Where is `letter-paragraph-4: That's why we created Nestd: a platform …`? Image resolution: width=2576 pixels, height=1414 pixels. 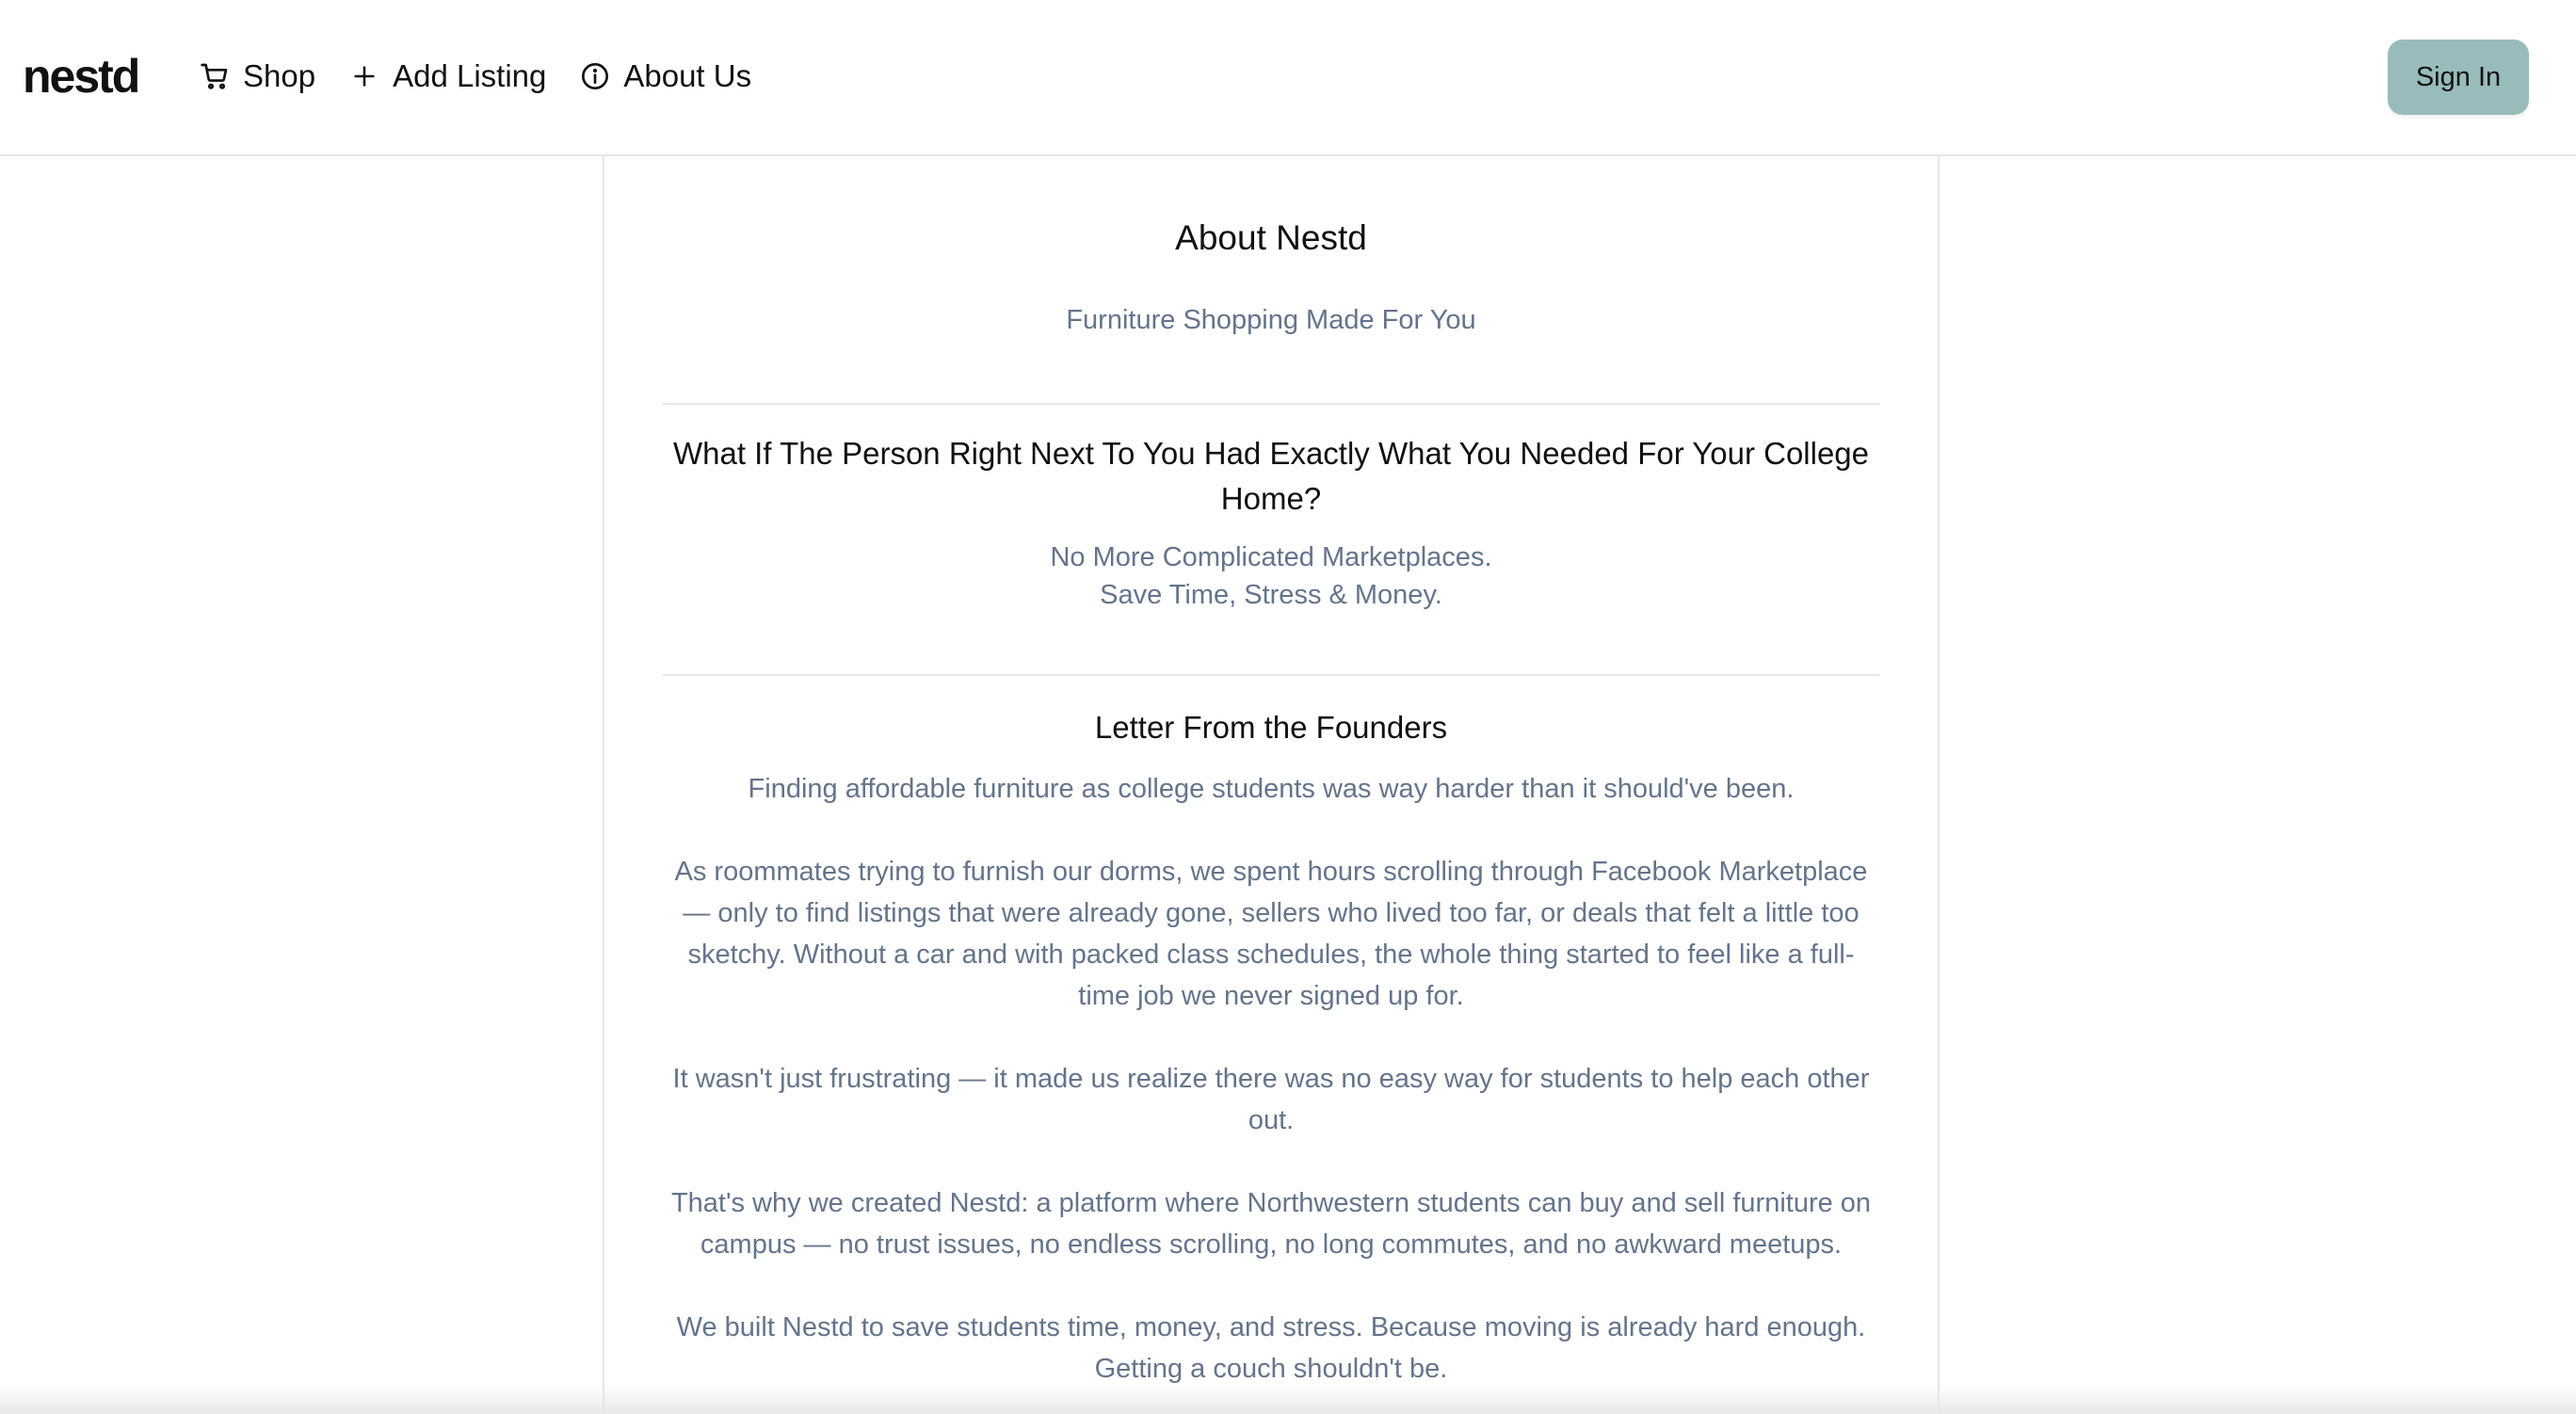 letter-paragraph-4: That's why we created Nestd: a platform … is located at coordinates (1271, 1224).